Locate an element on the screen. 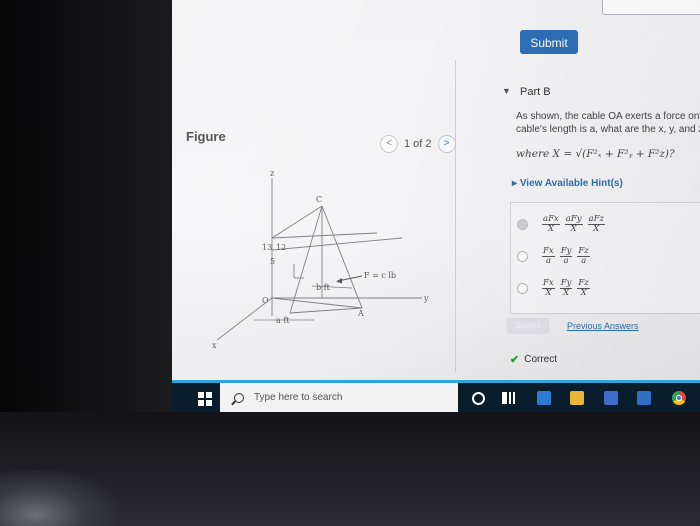 This screenshot has width=700, height=526. ratio-13: 13 is located at coordinates (267, 247).